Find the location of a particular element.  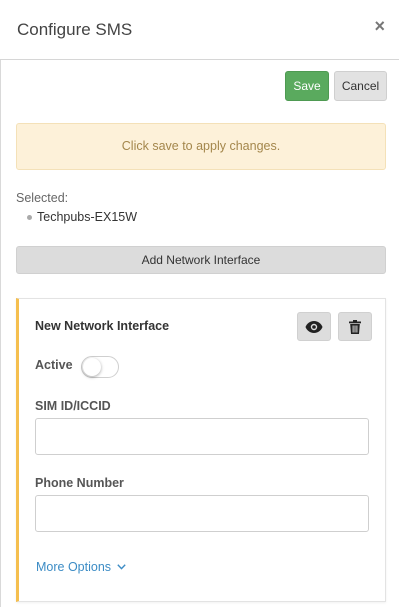

delete-button is located at coordinates (355, 326).